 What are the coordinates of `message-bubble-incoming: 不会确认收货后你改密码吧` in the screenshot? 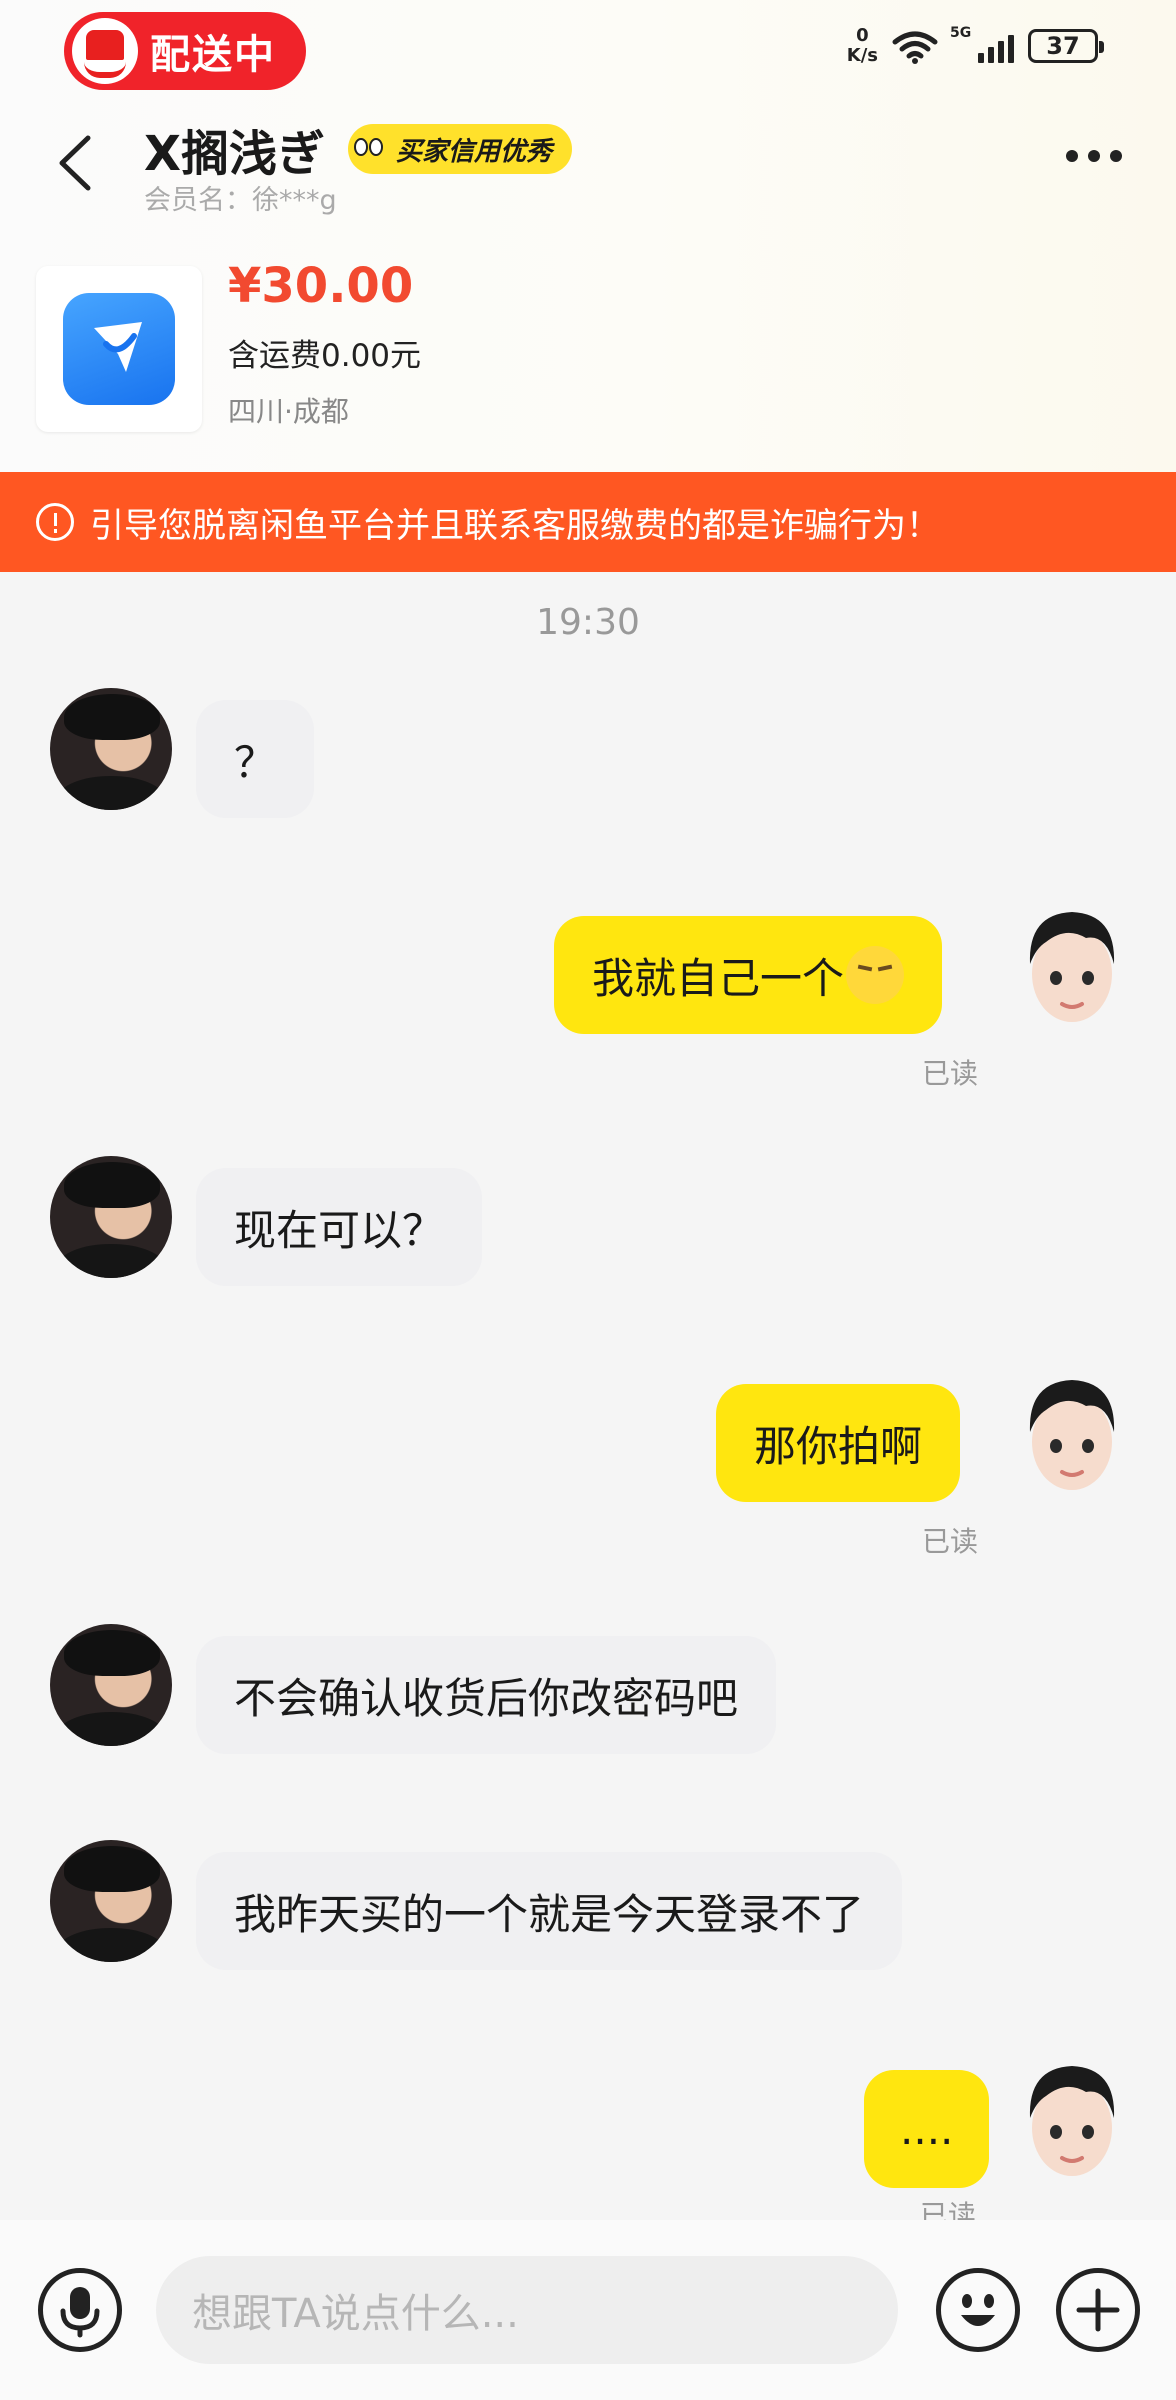 It's located at (486, 1695).